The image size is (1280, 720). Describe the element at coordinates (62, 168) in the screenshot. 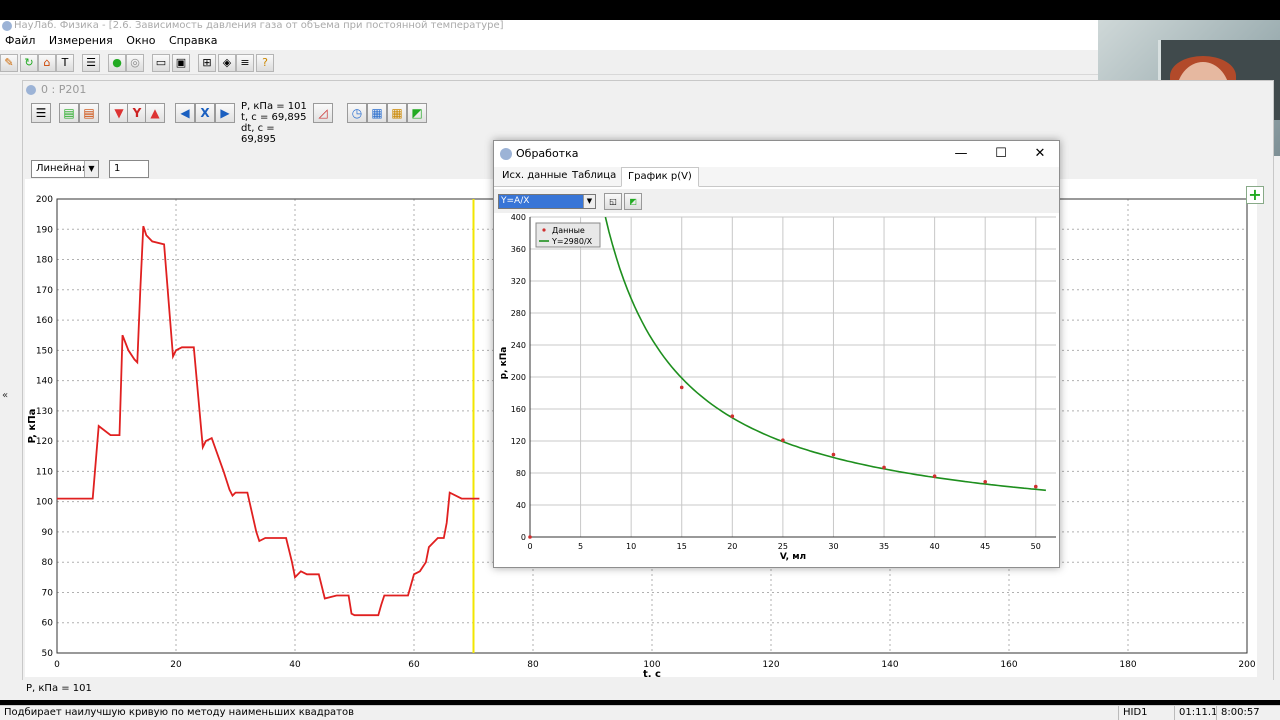

I see `scale-mode-value: Линейная` at that location.